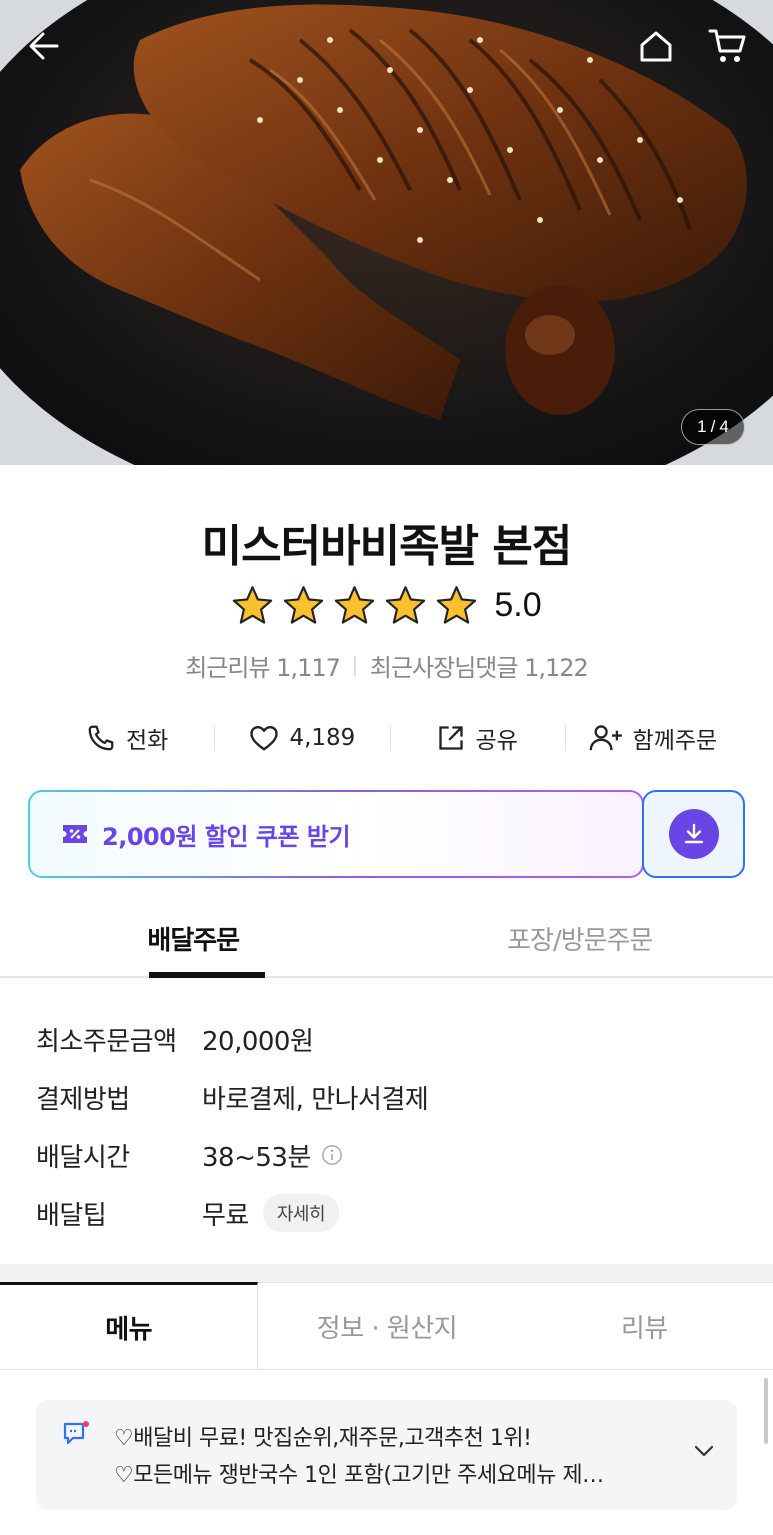 The image size is (773, 1535). What do you see at coordinates (354, 665) in the screenshot?
I see `divider` at bounding box center [354, 665].